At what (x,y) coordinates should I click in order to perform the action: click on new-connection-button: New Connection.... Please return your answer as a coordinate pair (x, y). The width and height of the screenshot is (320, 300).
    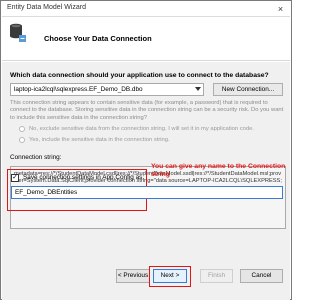
    Looking at the image, I should click on (248, 89).